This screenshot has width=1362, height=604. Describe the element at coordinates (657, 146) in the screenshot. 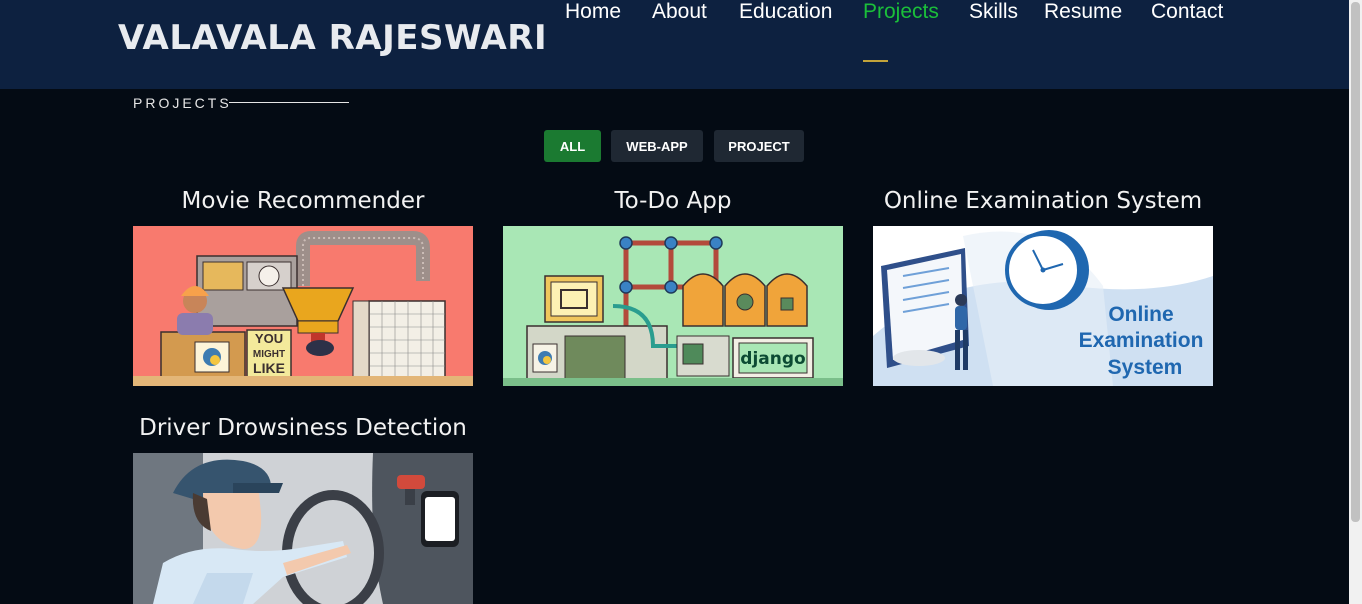

I see `filter-web-app-button: WEB-APP` at that location.